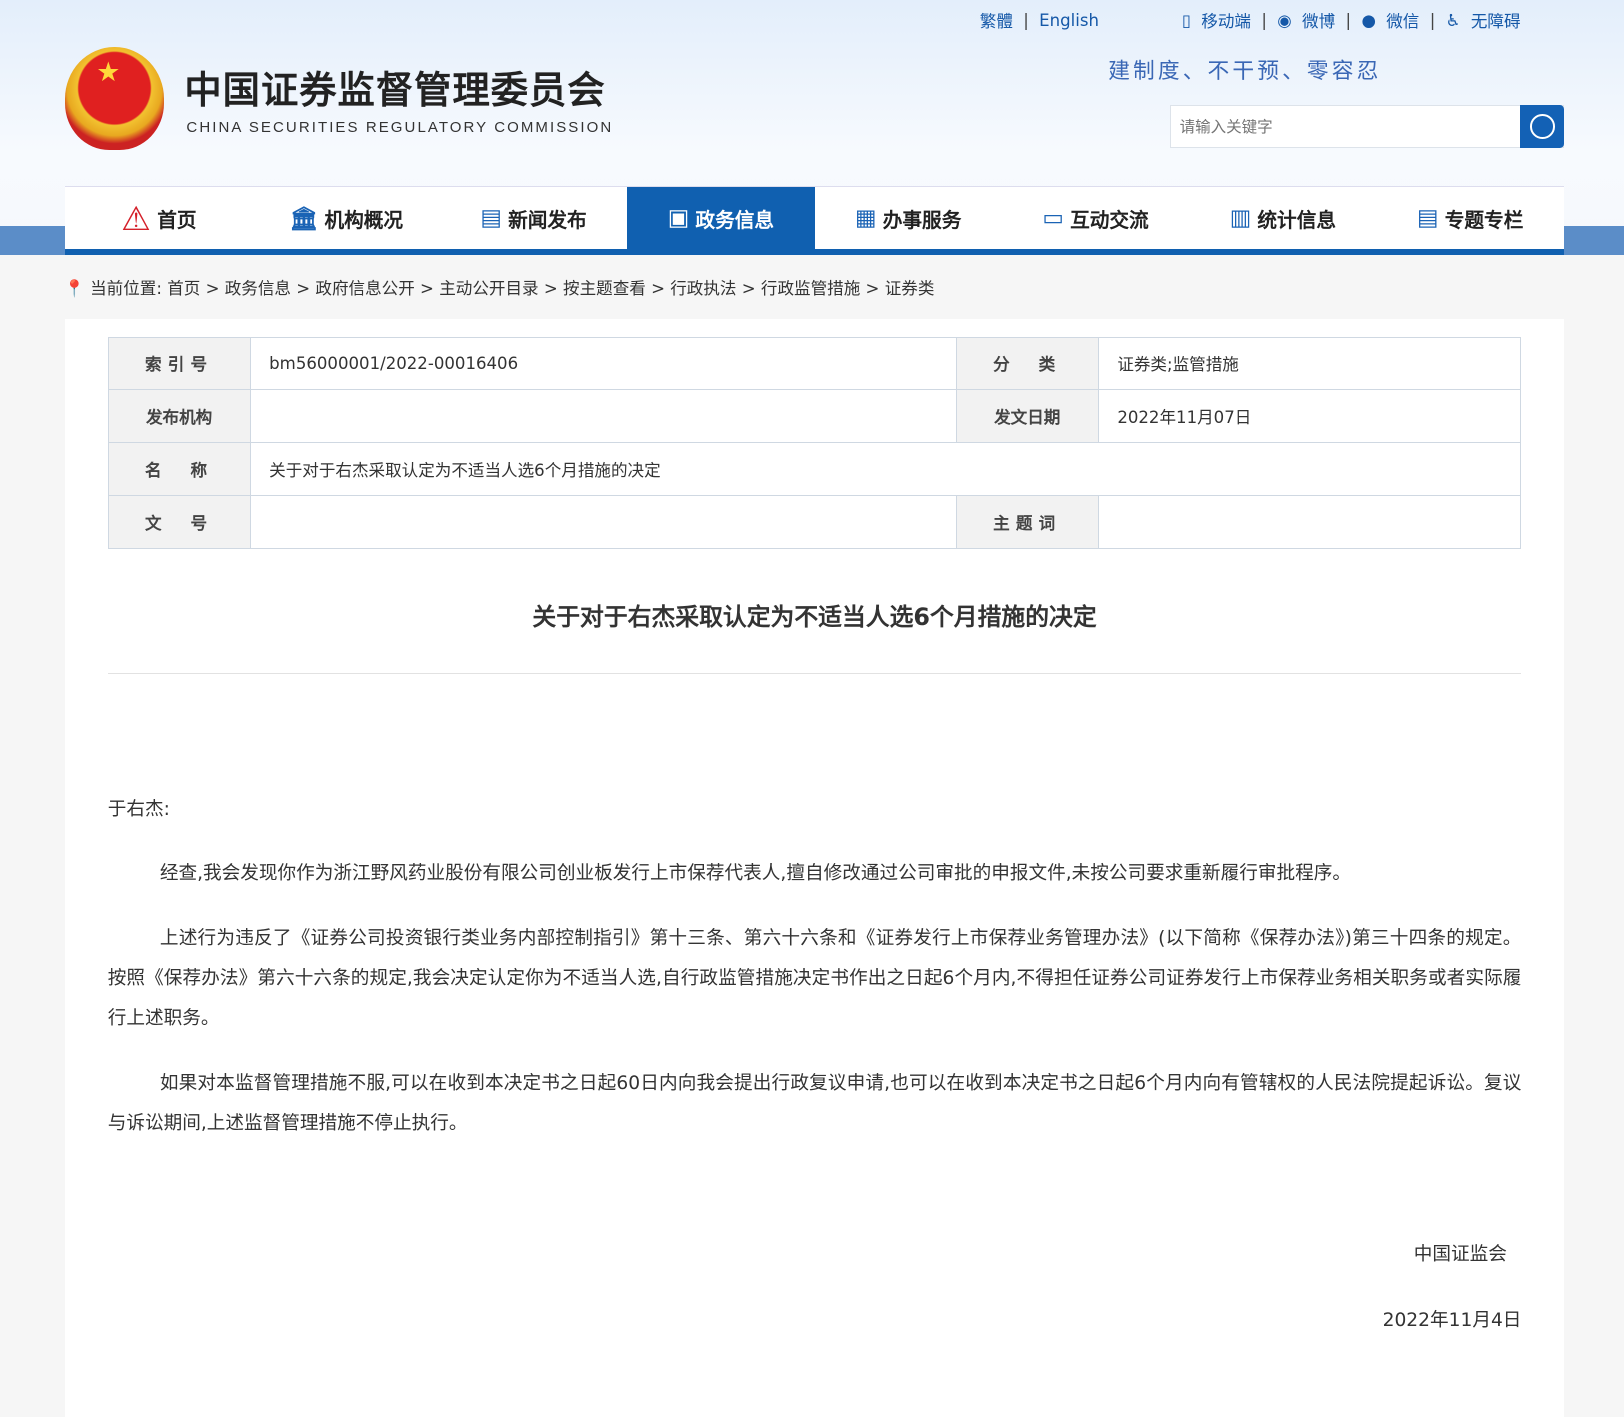  I want to click on breadcrumb-item: 政府信息公开, so click(364, 288).